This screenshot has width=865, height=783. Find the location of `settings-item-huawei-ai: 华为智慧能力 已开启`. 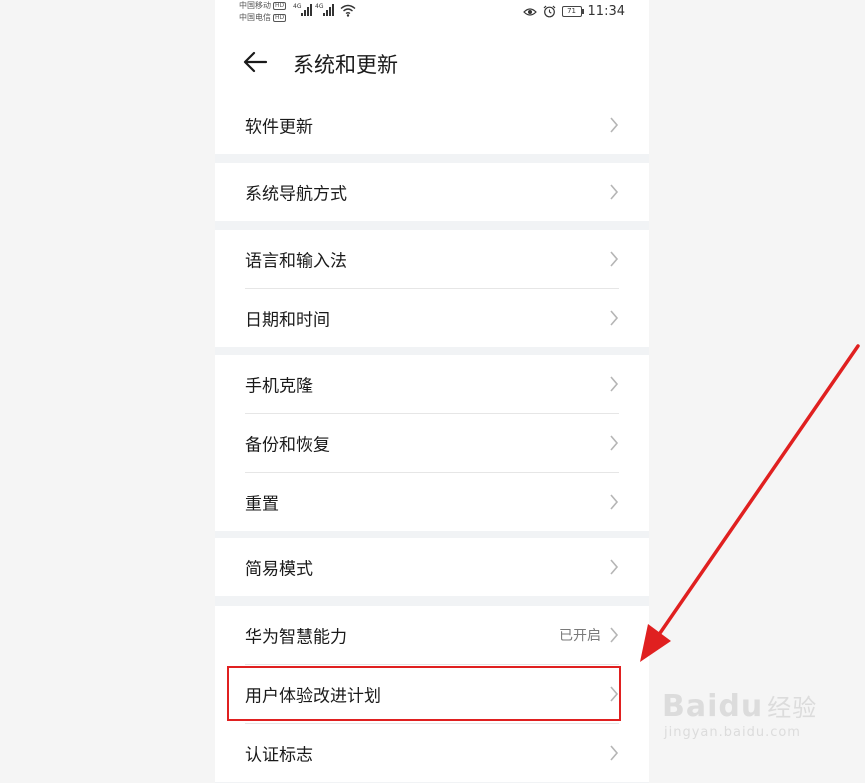

settings-item-huawei-ai: 华为智慧能力 已开启 is located at coordinates (432, 635).